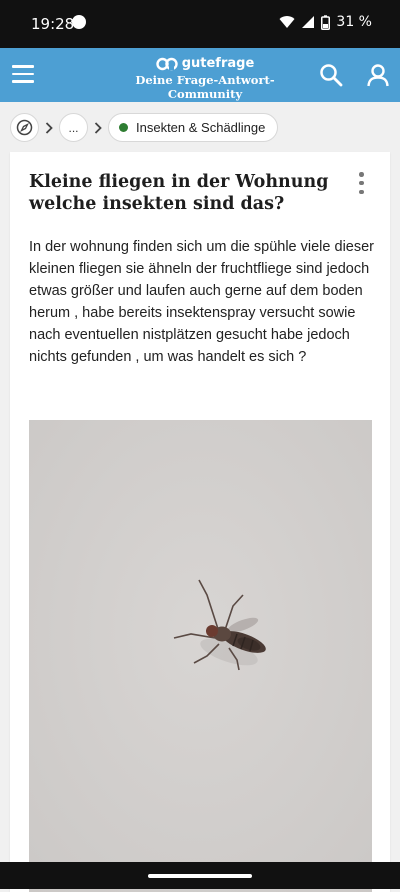 The image size is (400, 892). I want to click on search-icon, so click(331, 75).